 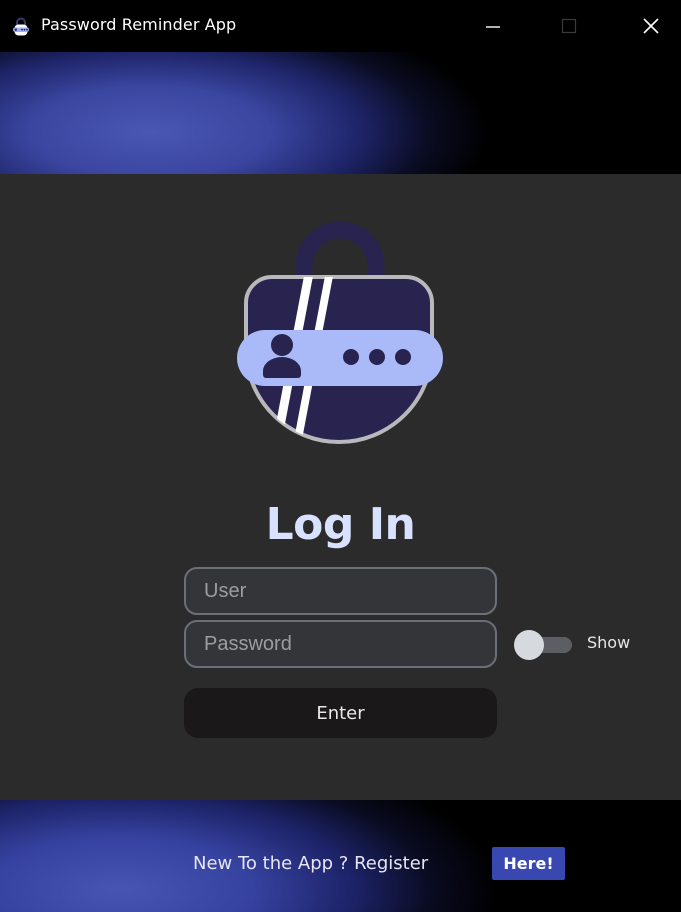 I want to click on lock-key-icon, so click(x=21, y=26).